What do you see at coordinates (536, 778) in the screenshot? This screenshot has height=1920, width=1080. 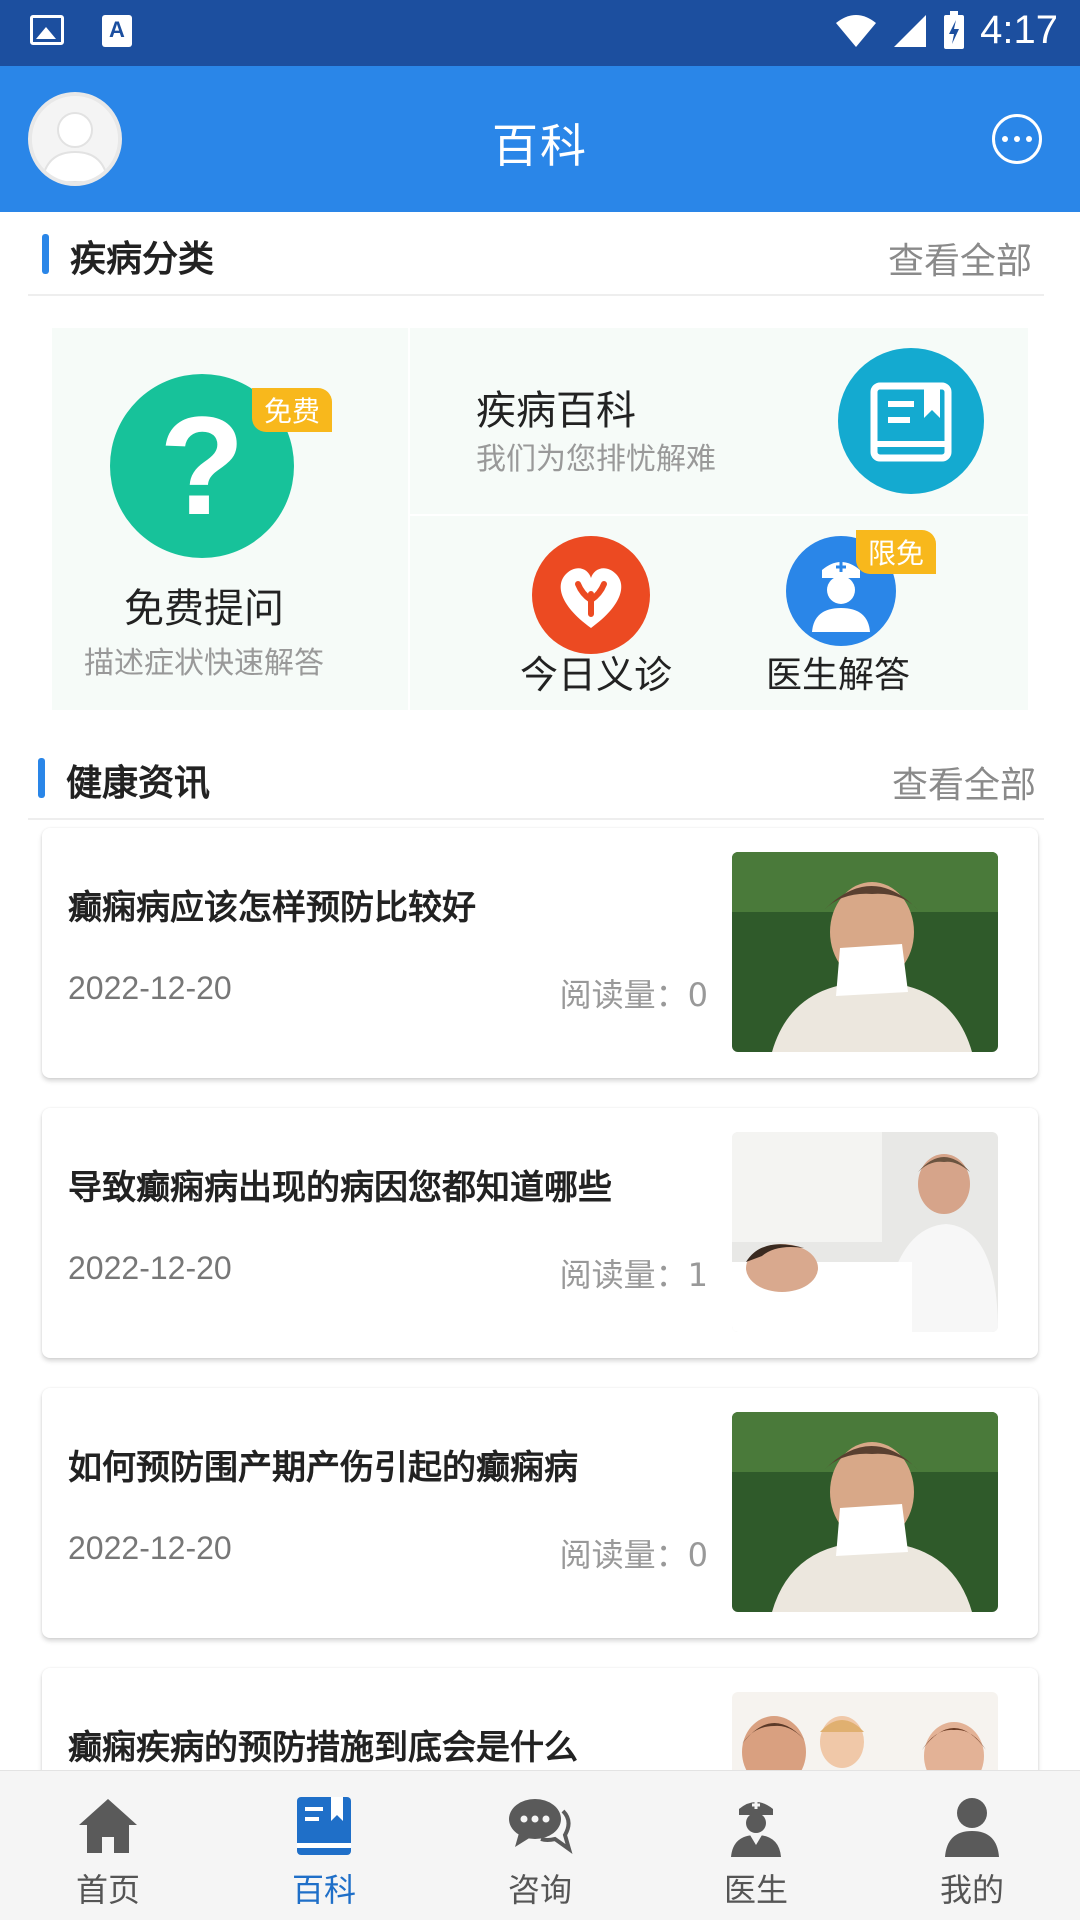 I see `health-news-header: 健康资讯 查看全部` at bounding box center [536, 778].